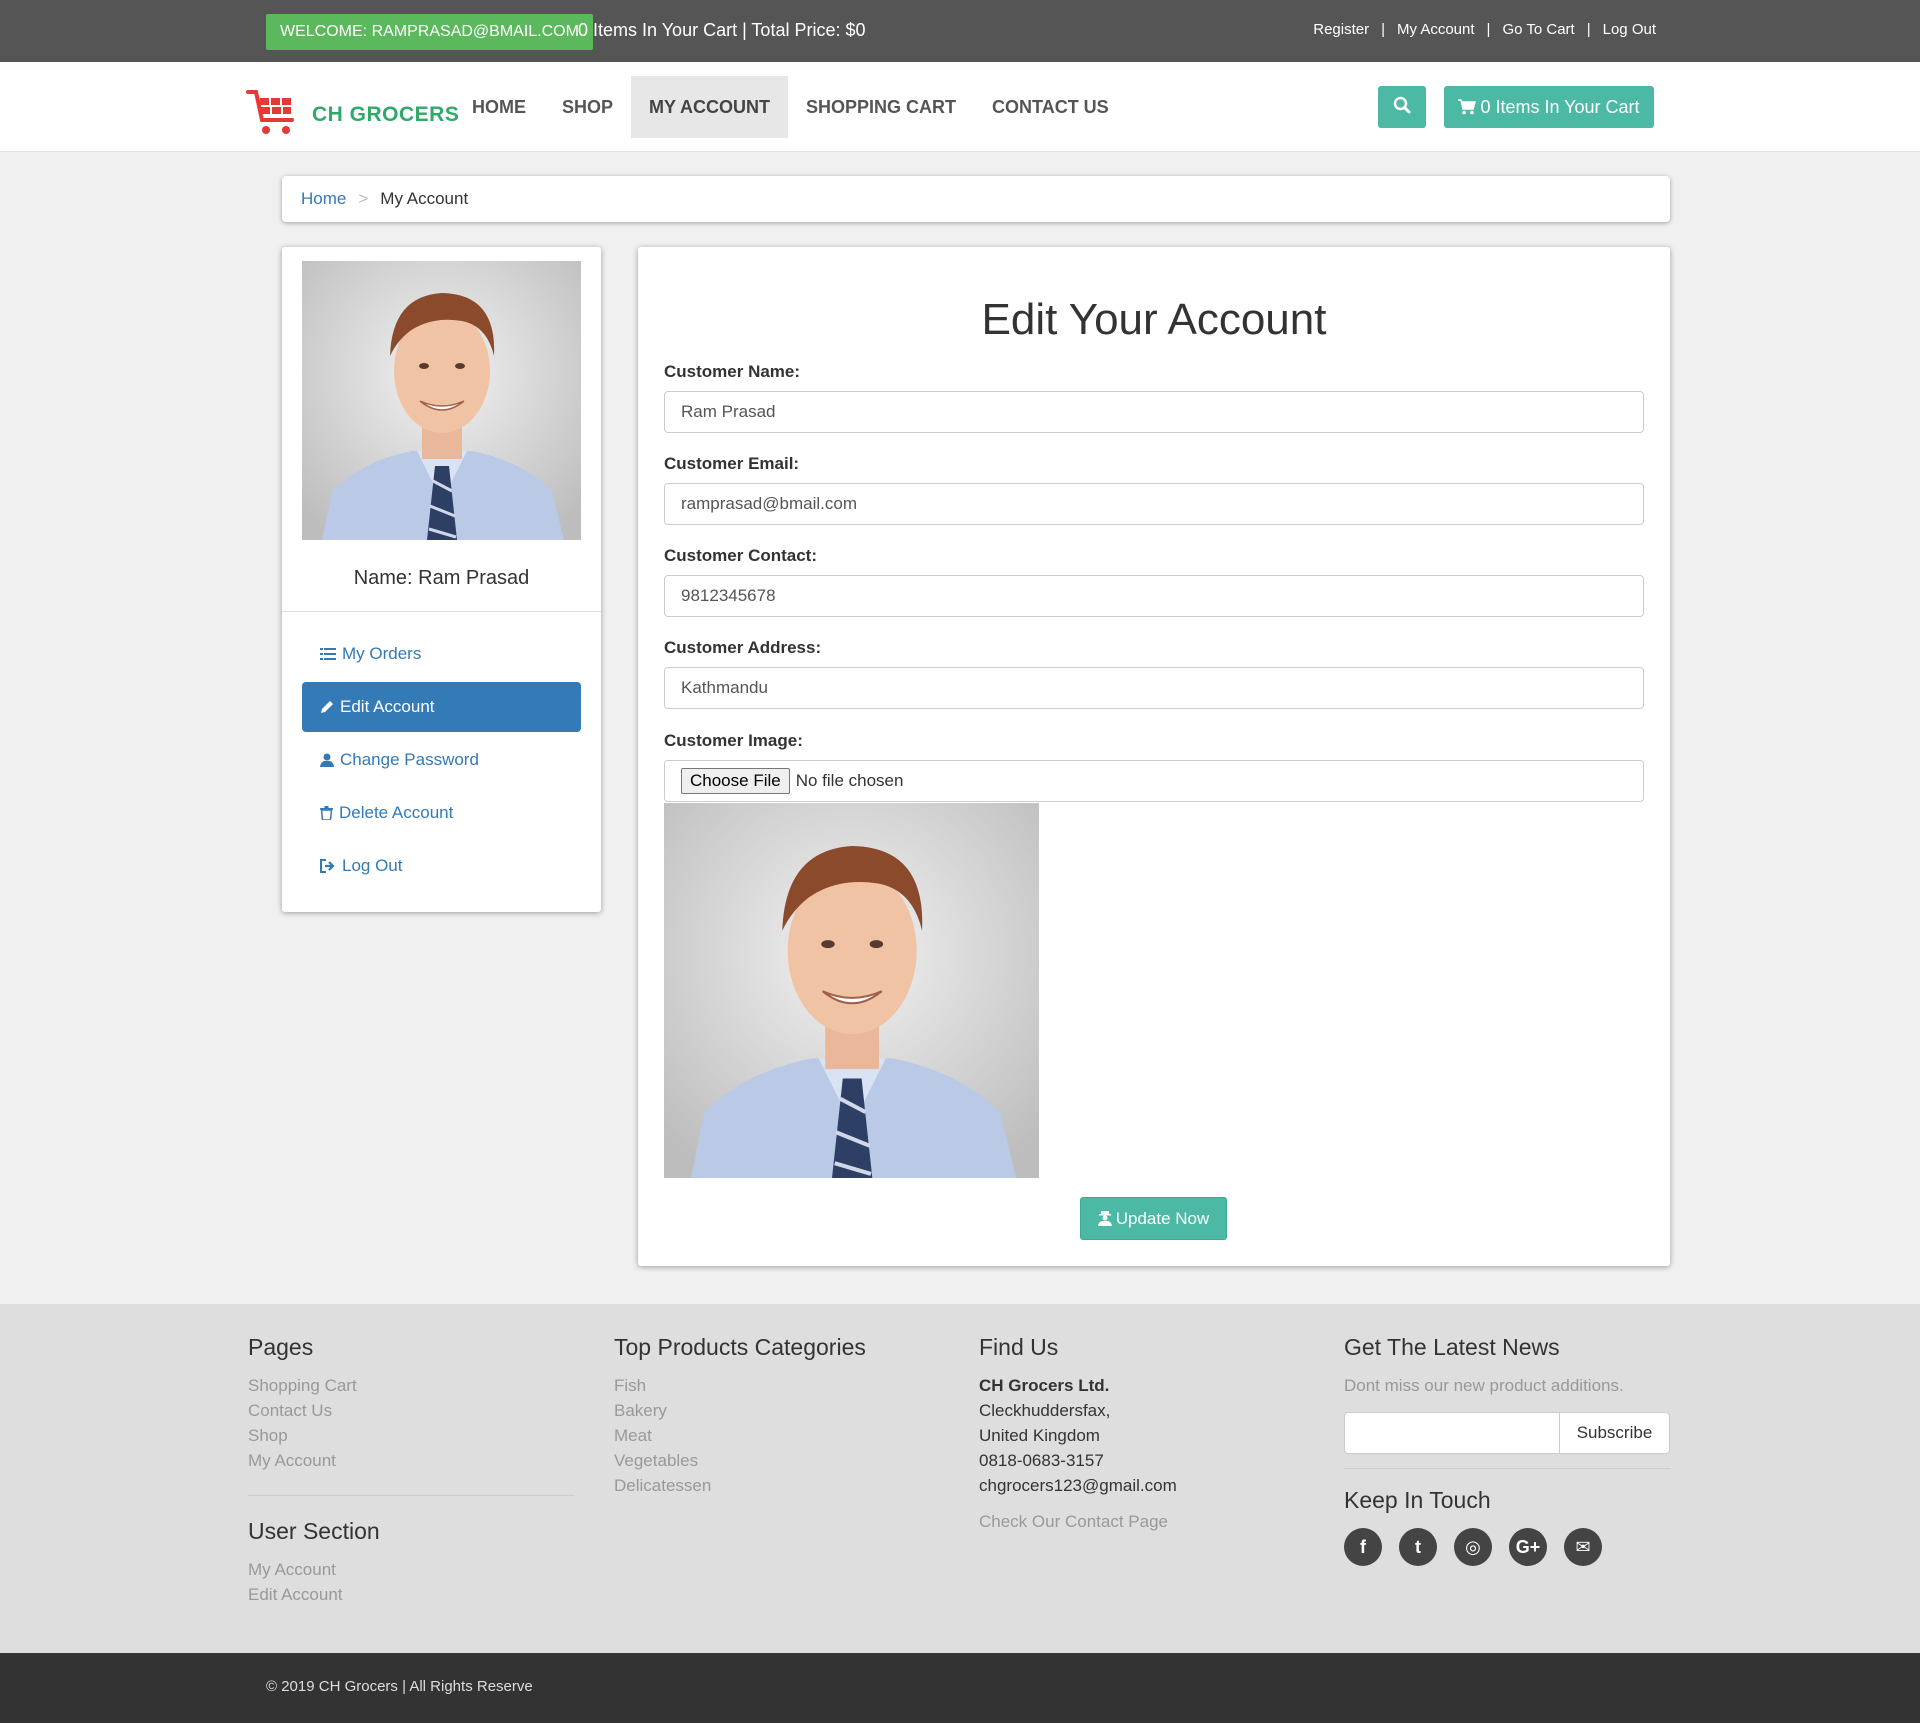 The image size is (1920, 1723). I want to click on nav-my-account: MY ACCOUNT, so click(710, 107).